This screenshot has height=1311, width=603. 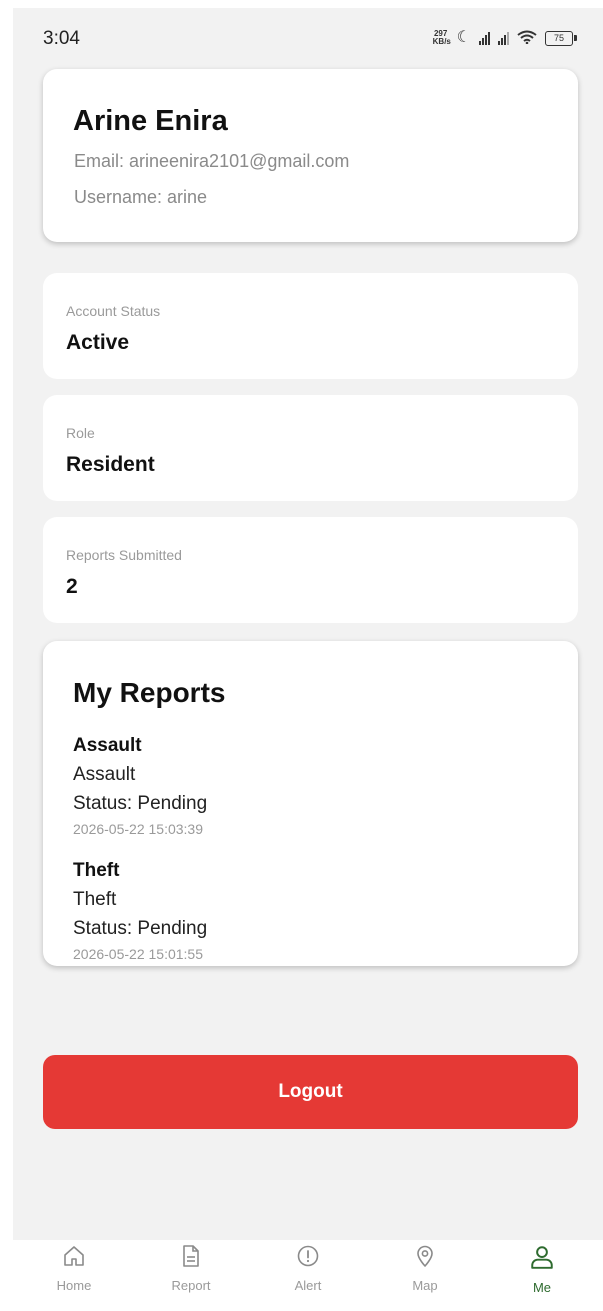 What do you see at coordinates (72, 586) in the screenshot?
I see `reports-submitted-value: 2` at bounding box center [72, 586].